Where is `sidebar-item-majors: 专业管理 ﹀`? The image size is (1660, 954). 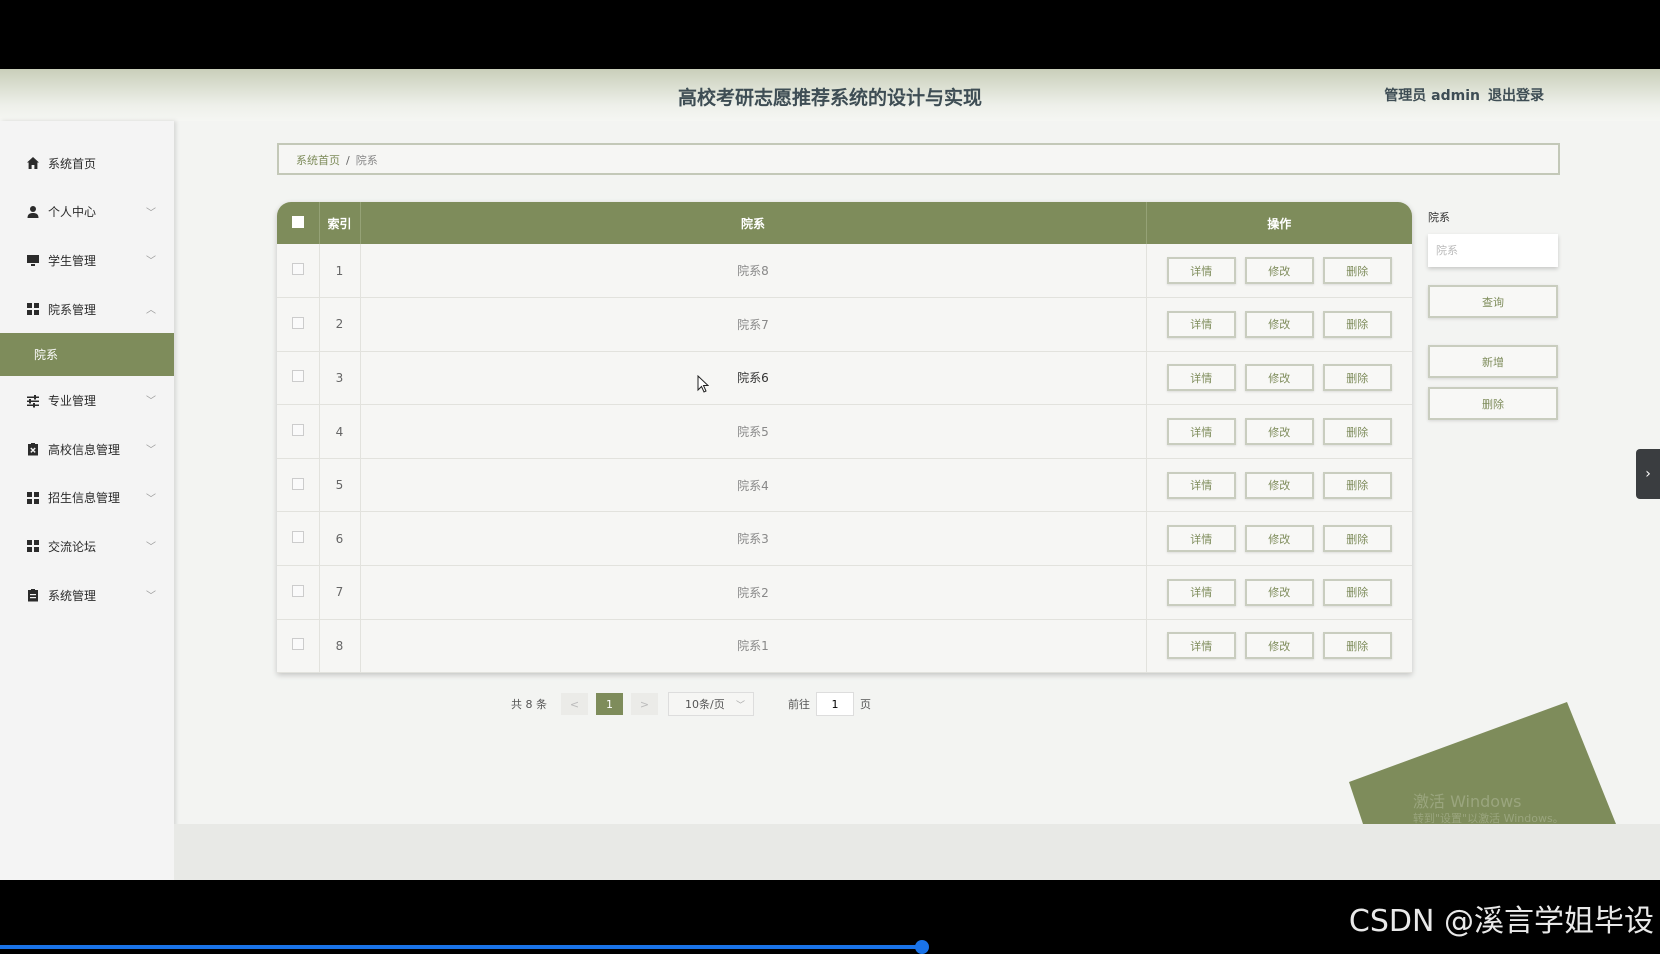 sidebar-item-majors: 专业管理 ﹀ is located at coordinates (87, 400).